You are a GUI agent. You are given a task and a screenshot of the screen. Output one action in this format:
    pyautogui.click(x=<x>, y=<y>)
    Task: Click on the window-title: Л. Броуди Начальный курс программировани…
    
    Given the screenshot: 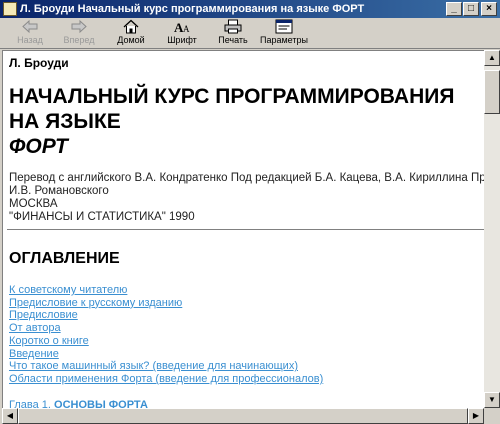 What is the action you would take?
    pyautogui.click(x=192, y=9)
    